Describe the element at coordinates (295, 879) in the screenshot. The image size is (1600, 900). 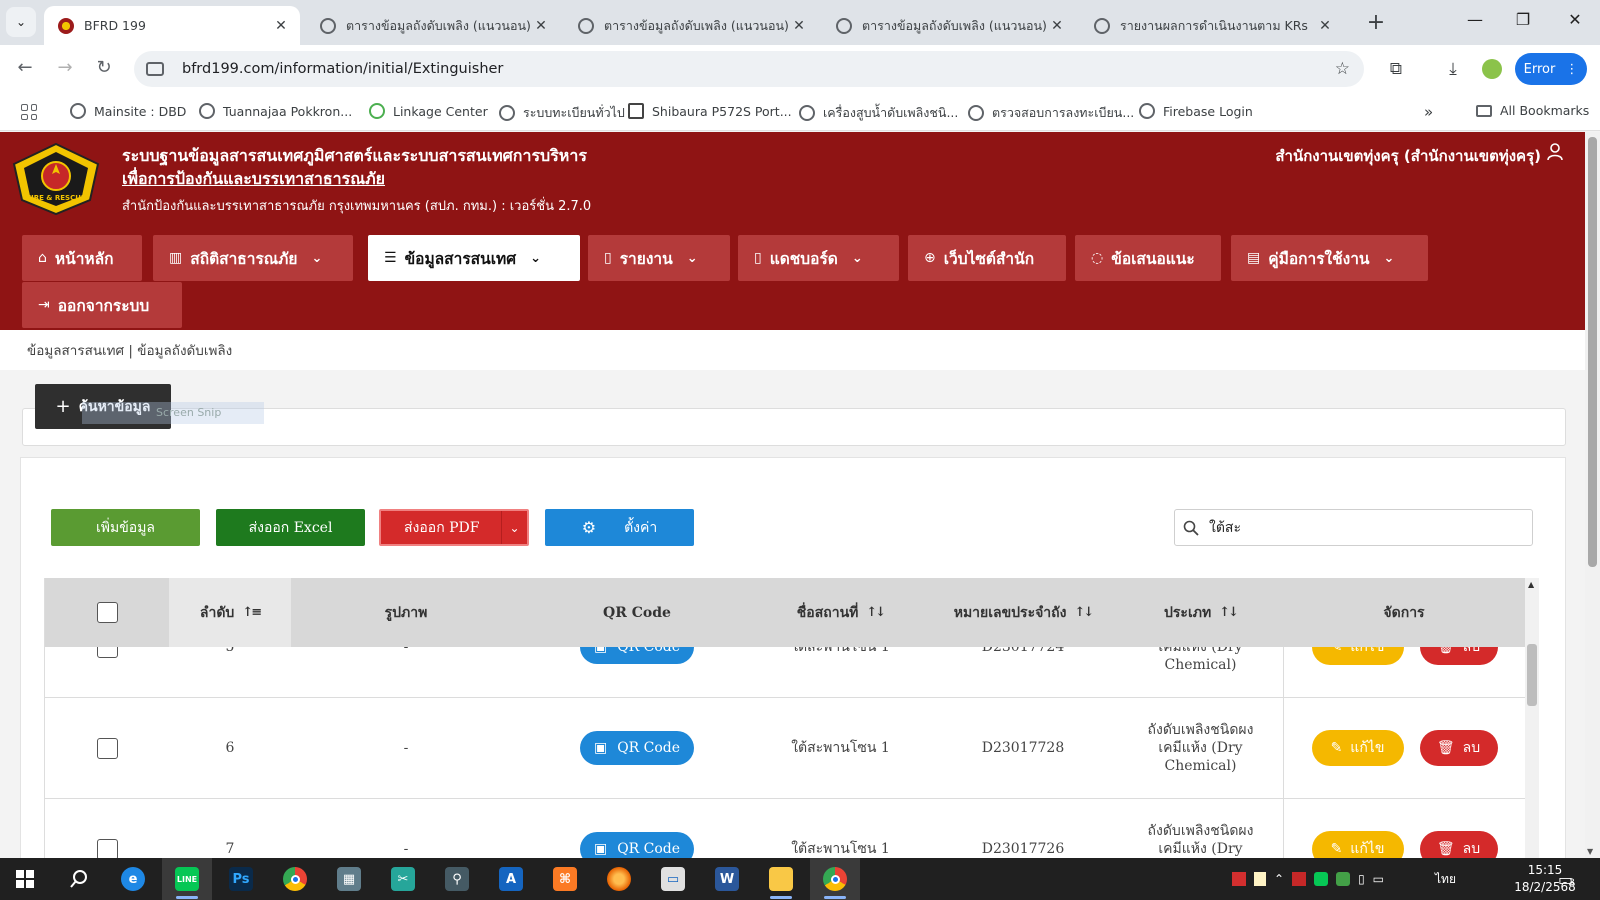
I see `taskbar-app-chrome` at that location.